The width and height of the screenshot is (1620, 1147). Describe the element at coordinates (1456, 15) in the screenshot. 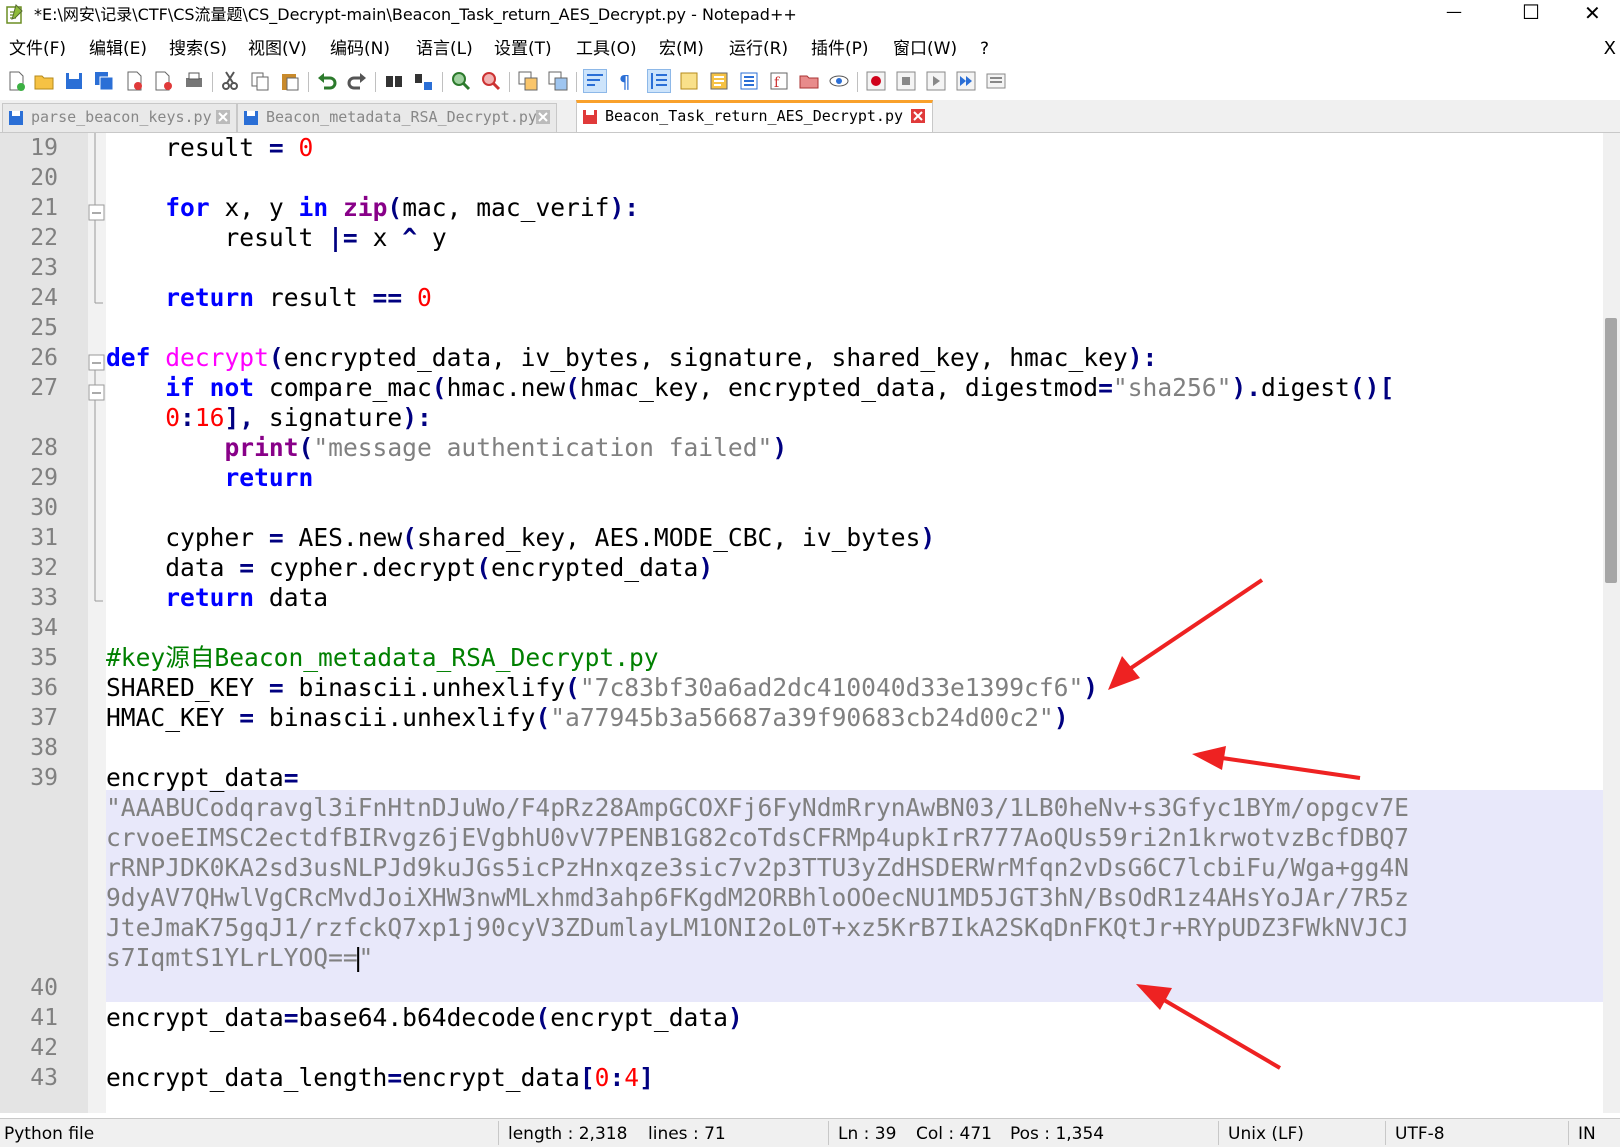

I see `minimize-button: —` at that location.